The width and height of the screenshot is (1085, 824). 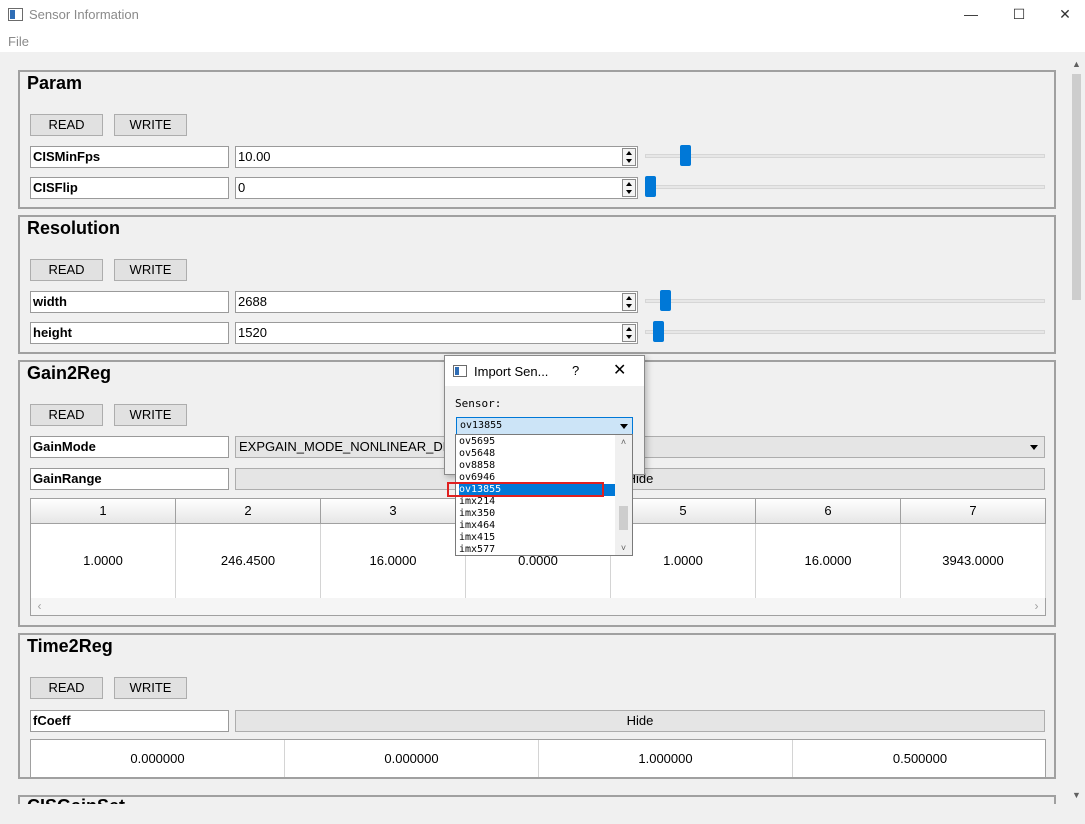 What do you see at coordinates (254, 156) in the screenshot?
I see `cisminfps-value: 10.00` at bounding box center [254, 156].